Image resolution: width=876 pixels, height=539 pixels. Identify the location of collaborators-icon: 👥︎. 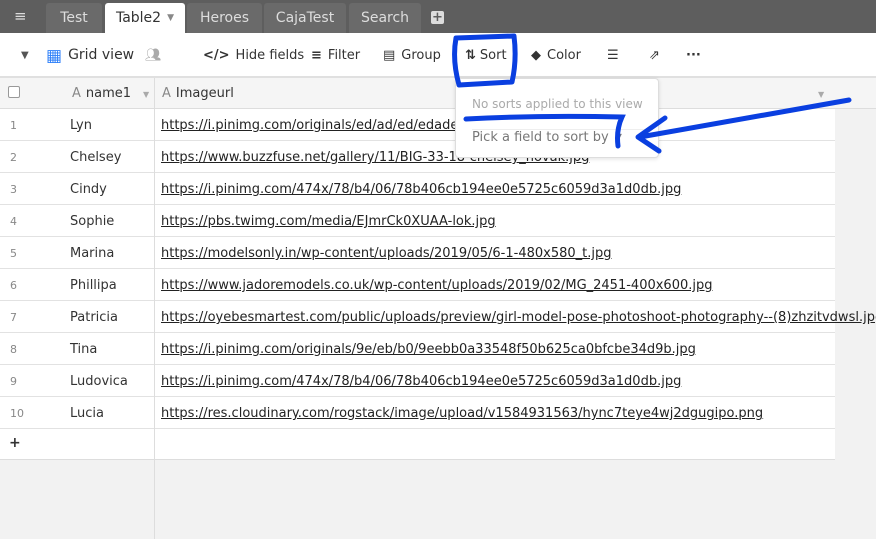
(153, 55).